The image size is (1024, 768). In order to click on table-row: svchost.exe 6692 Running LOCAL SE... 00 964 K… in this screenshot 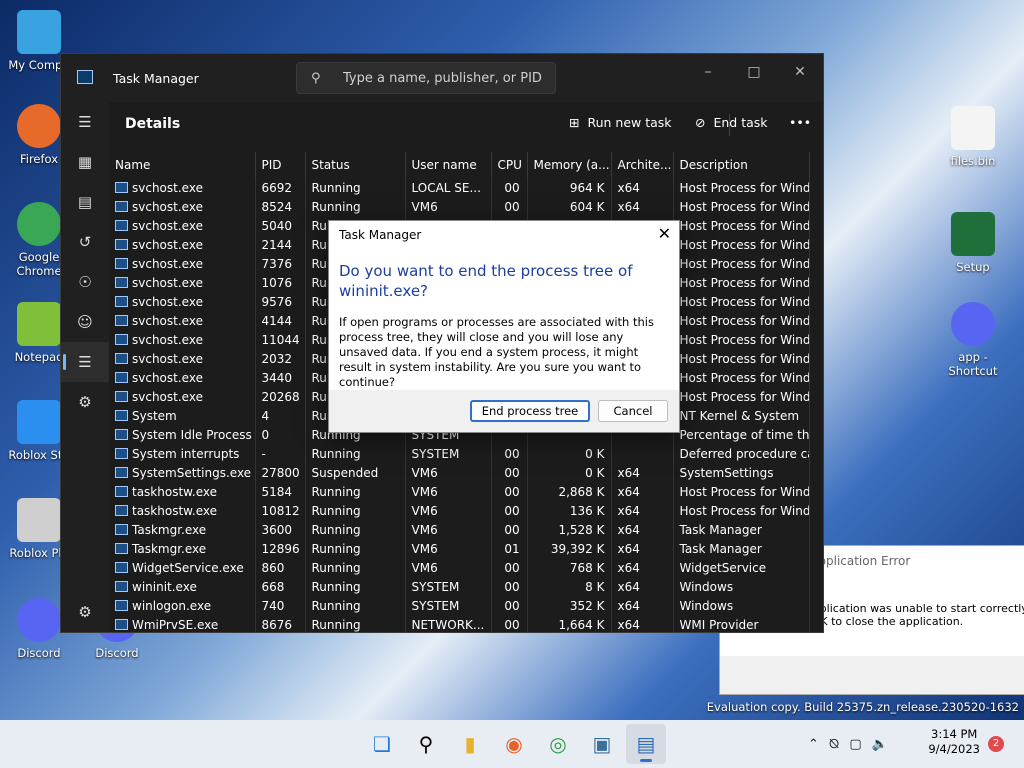, I will do `click(459, 187)`.